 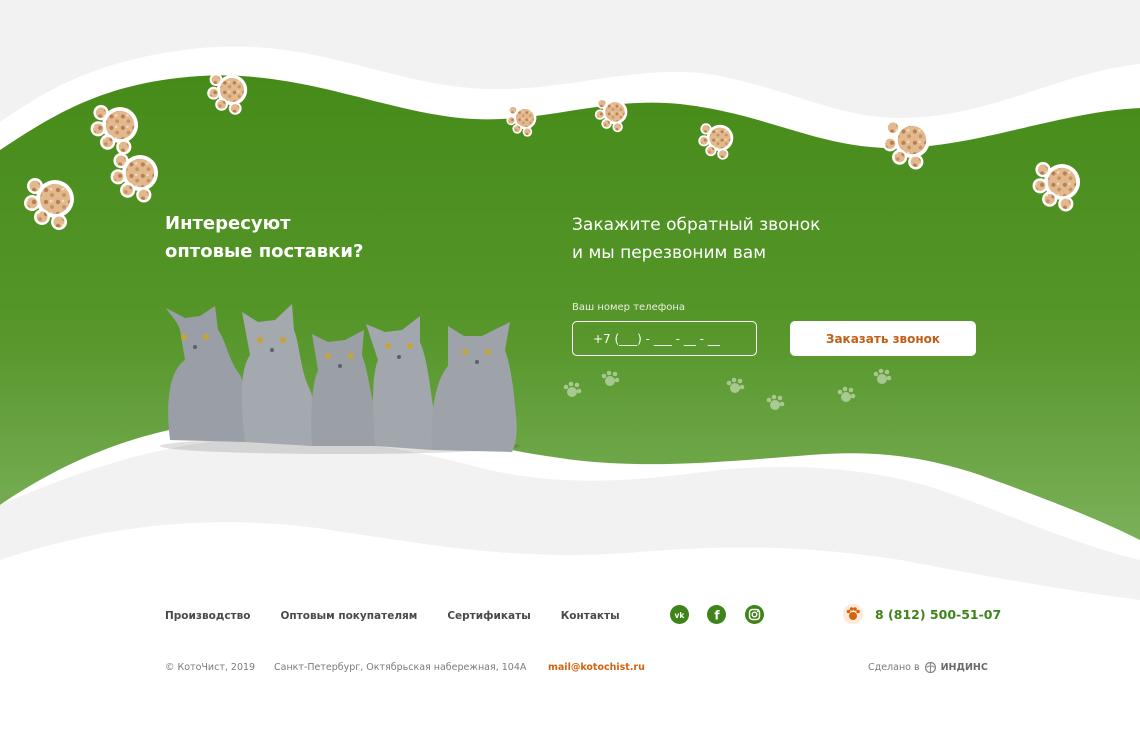 I want to click on svg-text: vk, so click(x=680, y=615).